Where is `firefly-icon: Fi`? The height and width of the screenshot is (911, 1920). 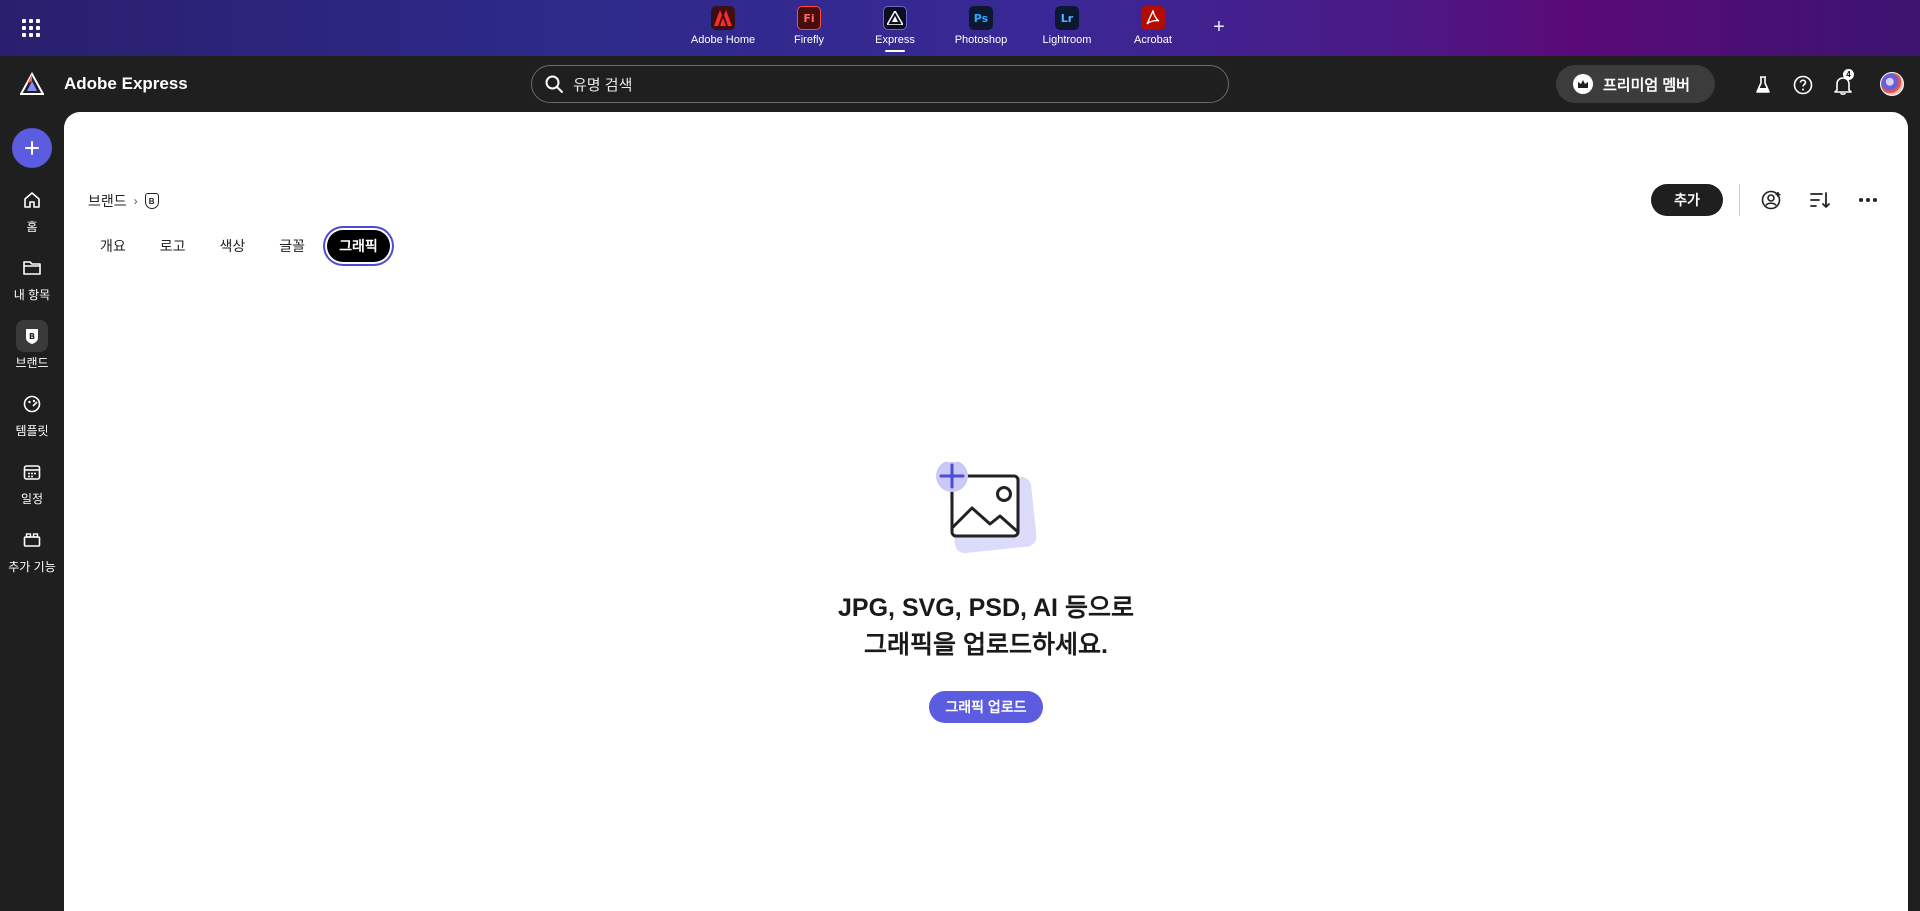 firefly-icon: Fi is located at coordinates (809, 18).